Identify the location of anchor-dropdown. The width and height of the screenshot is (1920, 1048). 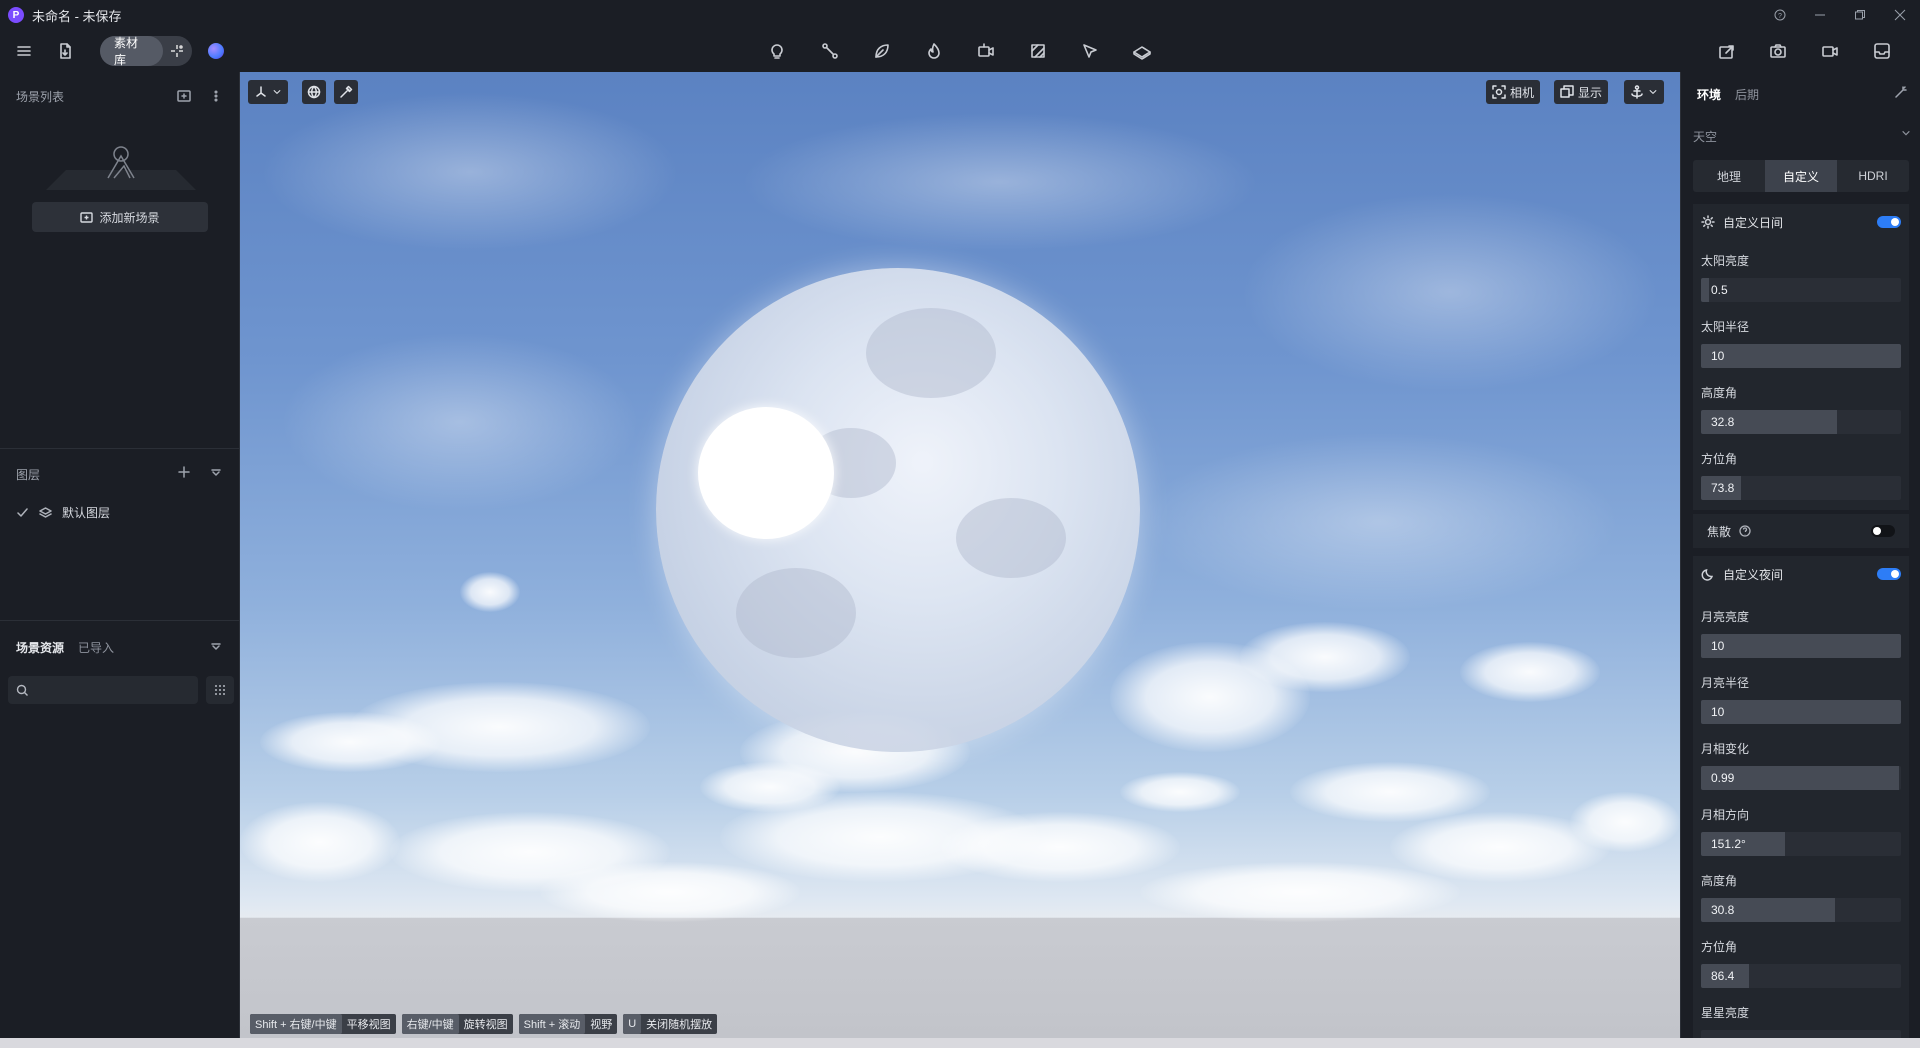
(1644, 92).